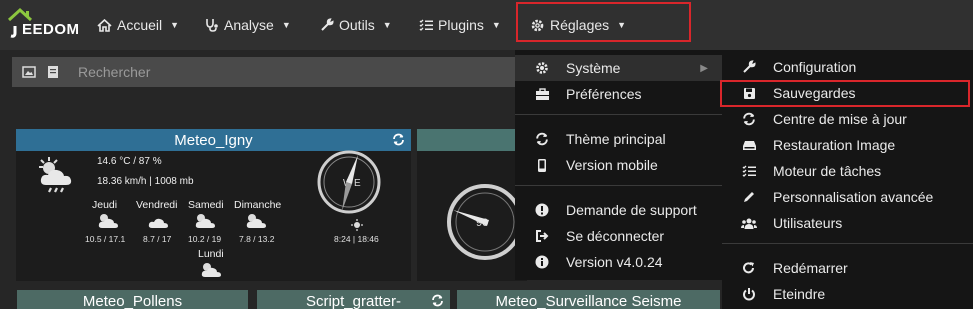 This screenshot has height=309, width=973. I want to click on jeedom-logo: EEDOM, so click(43, 24).